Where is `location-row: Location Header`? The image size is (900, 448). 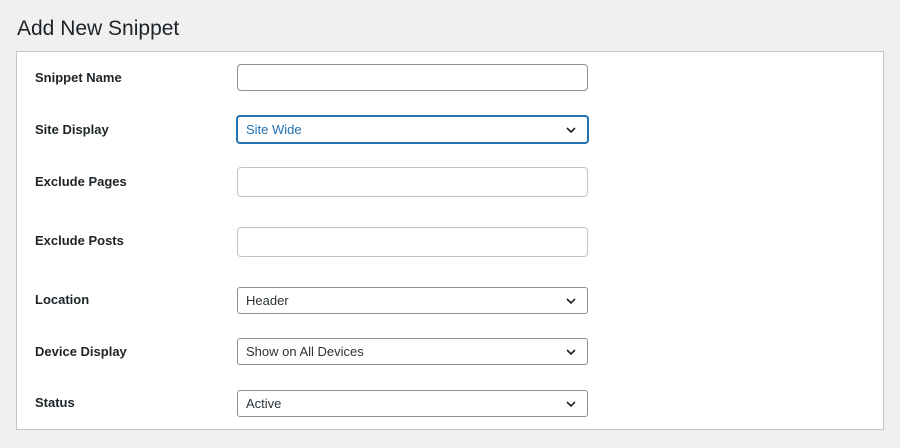
location-row: Location Header is located at coordinates (450, 302).